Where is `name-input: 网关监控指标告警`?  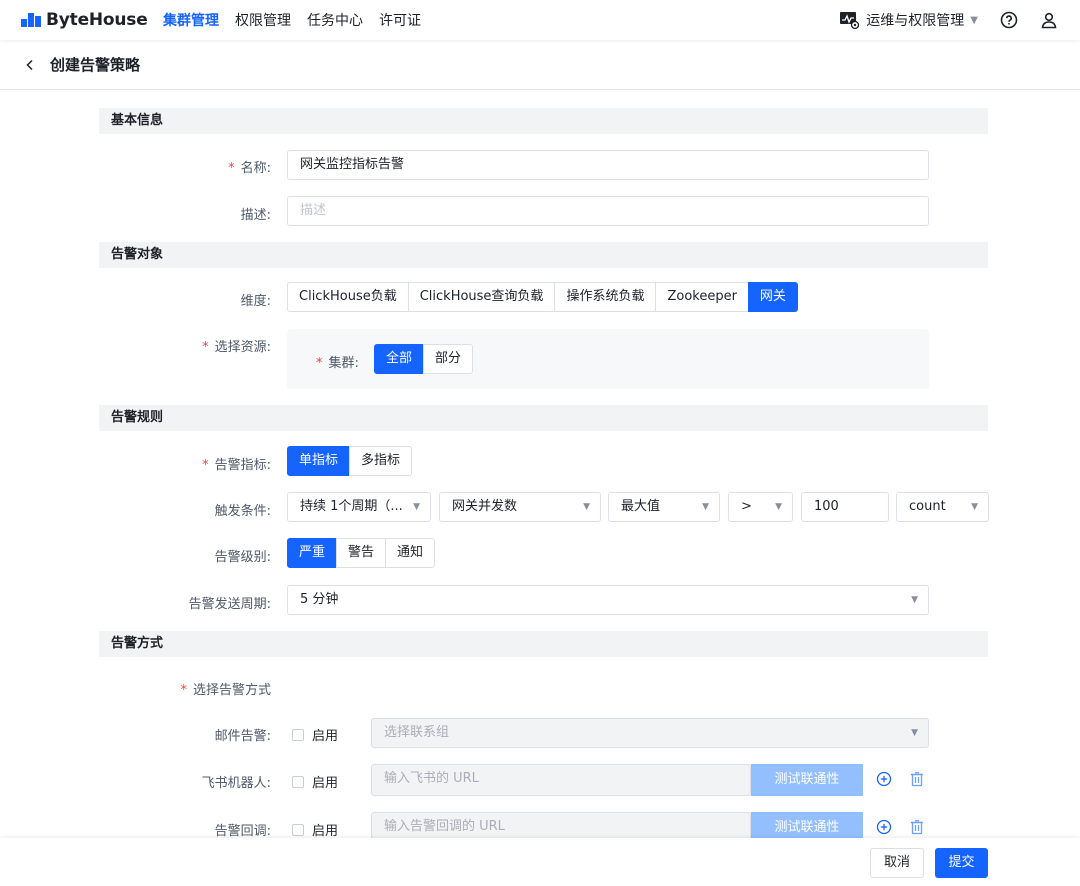
name-input: 网关监控指标告警 is located at coordinates (608, 165).